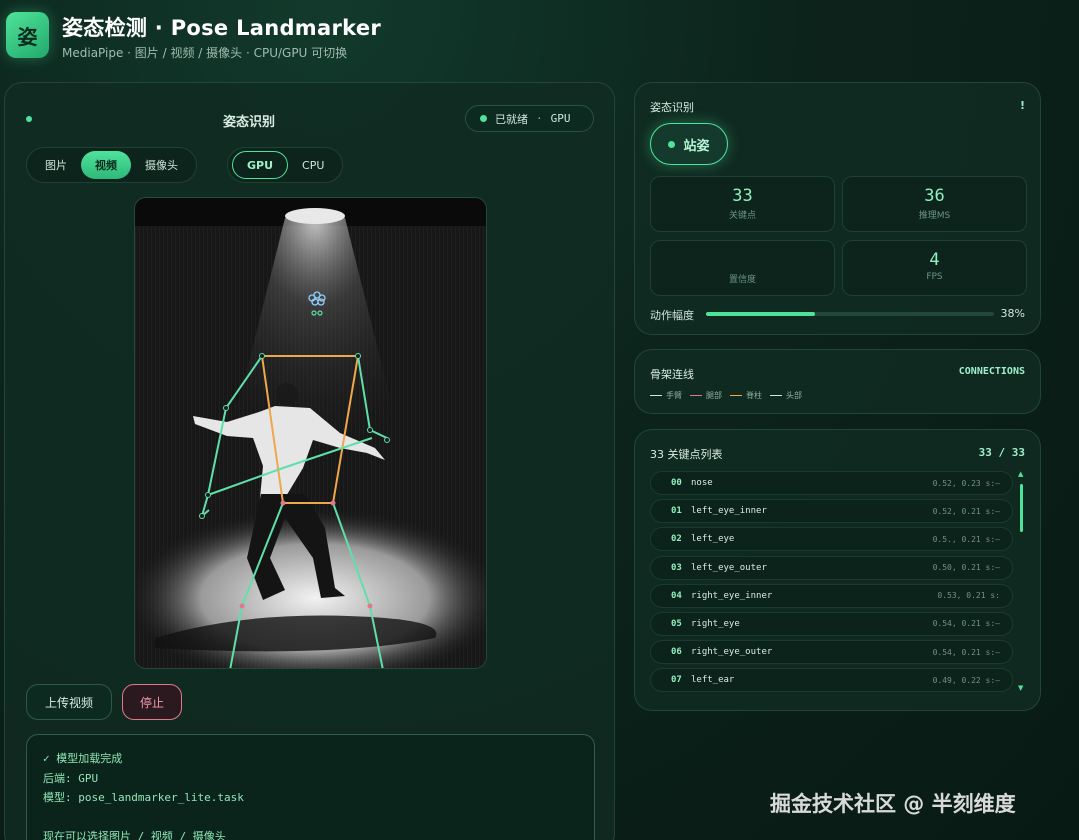 The width and height of the screenshot is (1079, 840). I want to click on scroll-down-icon: ▼, so click(1020, 688).